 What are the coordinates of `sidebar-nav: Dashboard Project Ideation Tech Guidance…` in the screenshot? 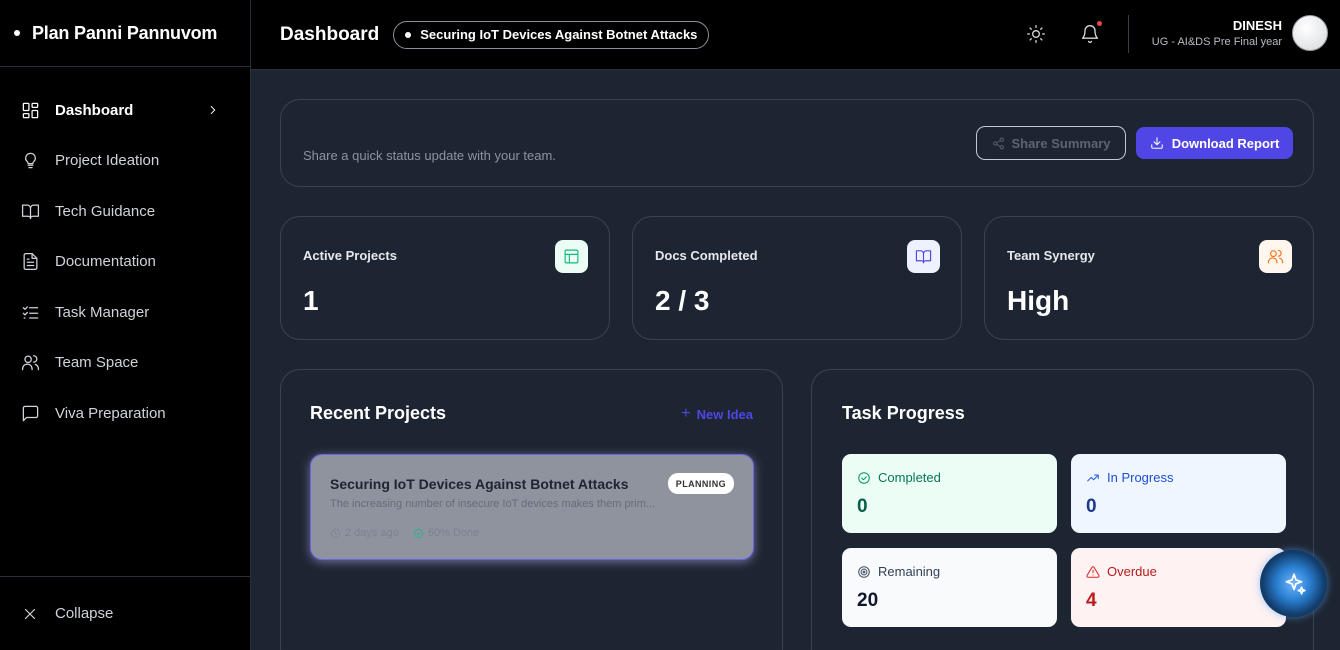 It's located at (125, 253).